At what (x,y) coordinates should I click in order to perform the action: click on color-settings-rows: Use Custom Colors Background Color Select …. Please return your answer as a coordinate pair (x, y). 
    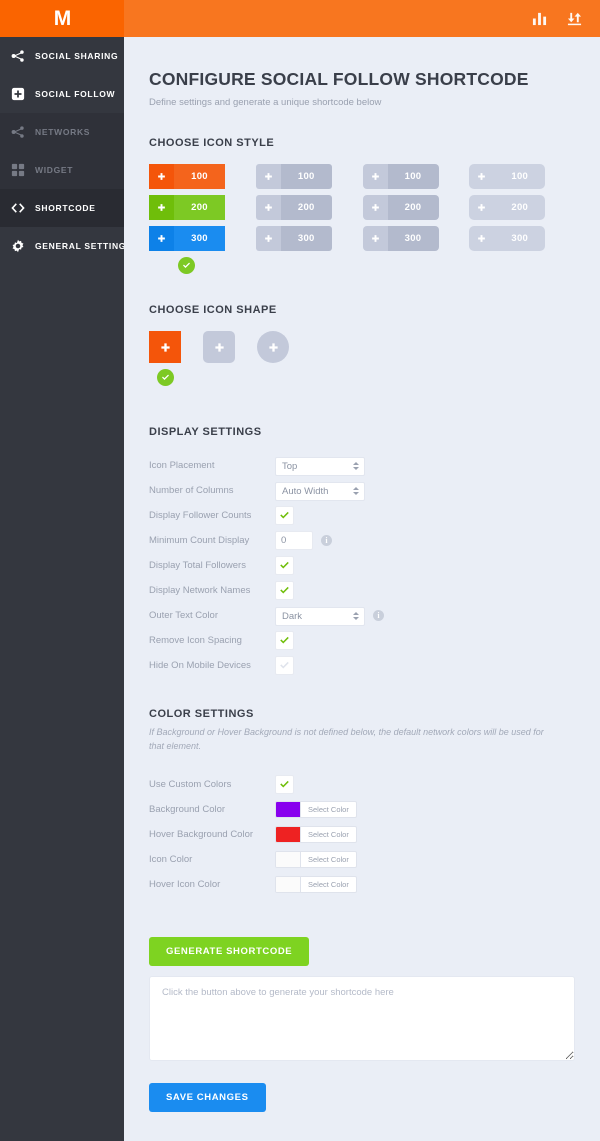
    Looking at the image, I should click on (362, 834).